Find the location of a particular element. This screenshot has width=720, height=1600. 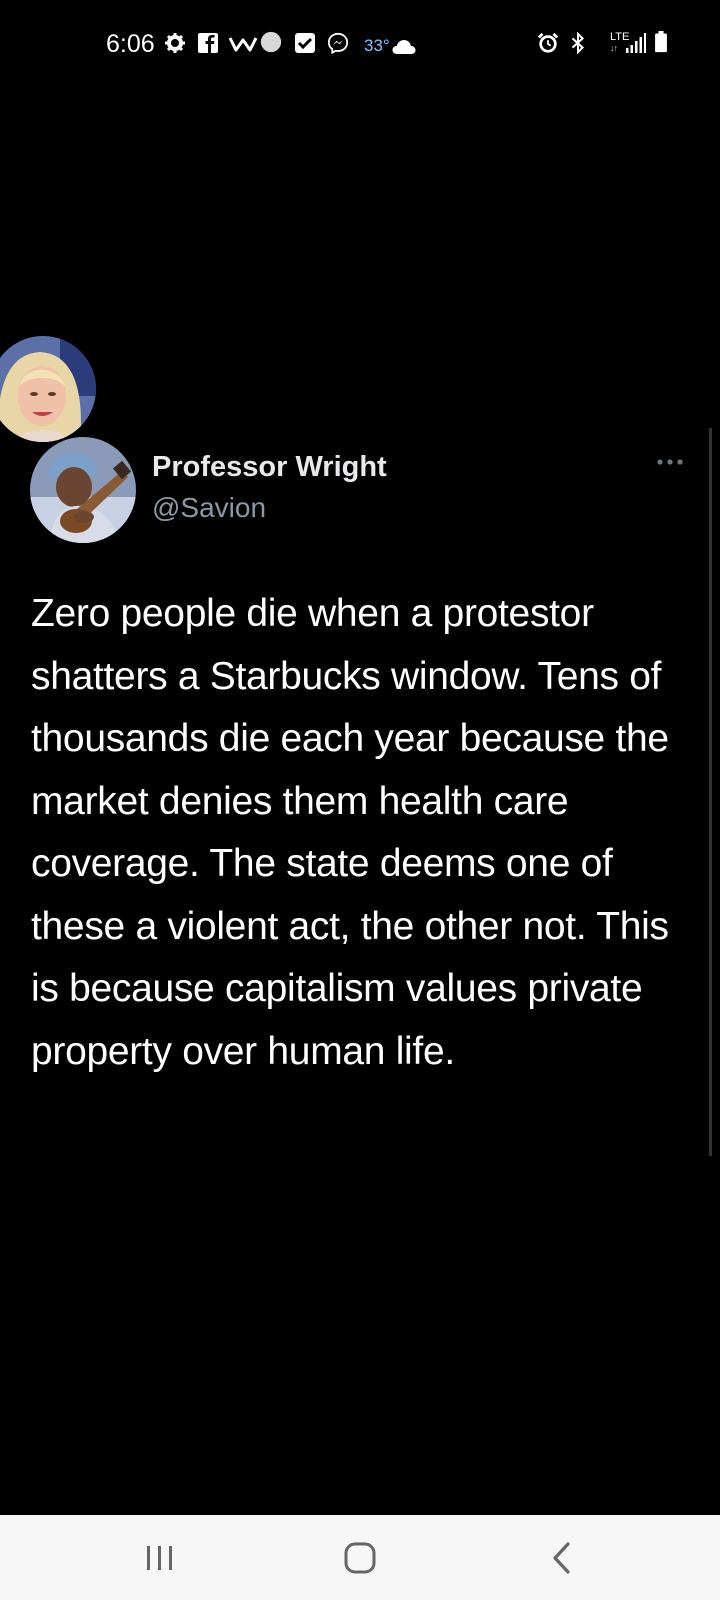

user-avatar-image is located at coordinates (48, 389).